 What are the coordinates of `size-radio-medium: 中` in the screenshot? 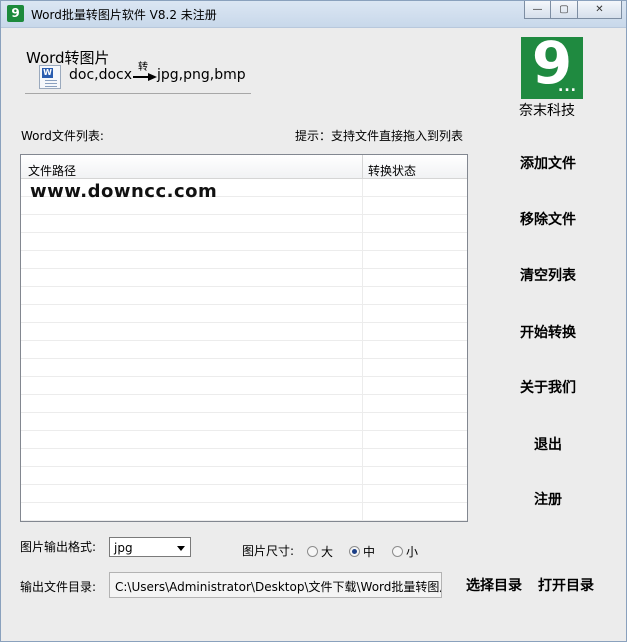 It's located at (362, 551).